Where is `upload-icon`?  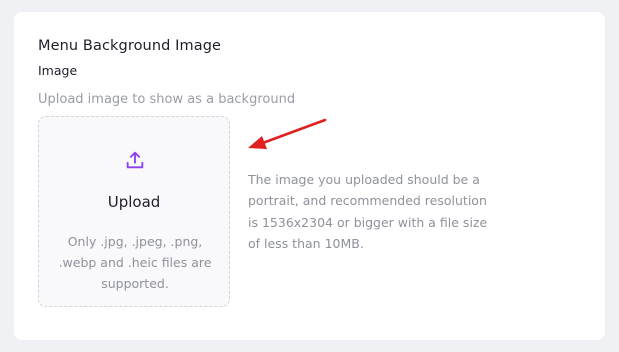 upload-icon is located at coordinates (135, 160).